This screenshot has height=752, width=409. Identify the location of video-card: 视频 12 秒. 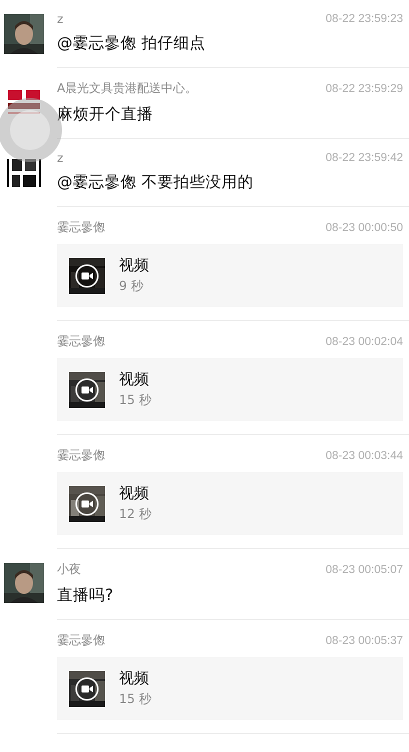
(230, 503).